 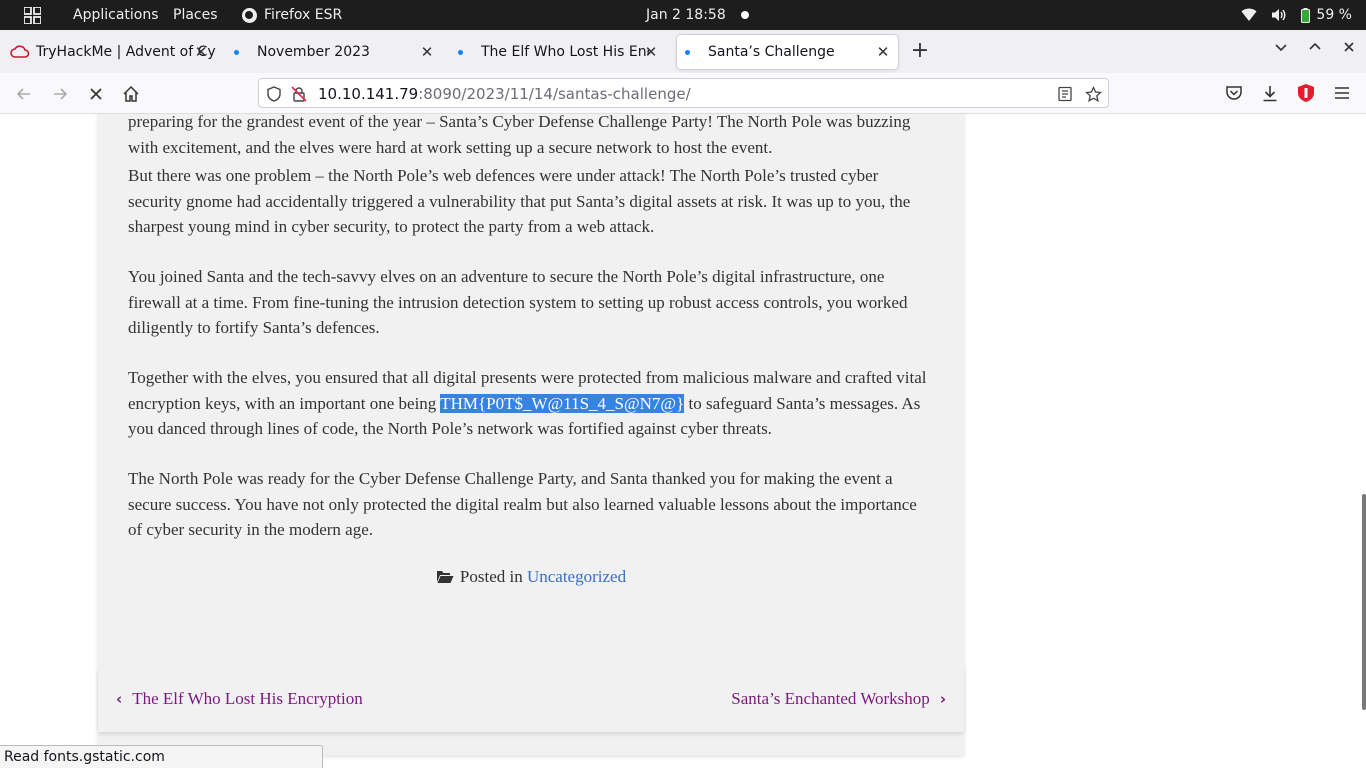 What do you see at coordinates (1342, 93) in the screenshot?
I see `hamburger-menu-icon` at bounding box center [1342, 93].